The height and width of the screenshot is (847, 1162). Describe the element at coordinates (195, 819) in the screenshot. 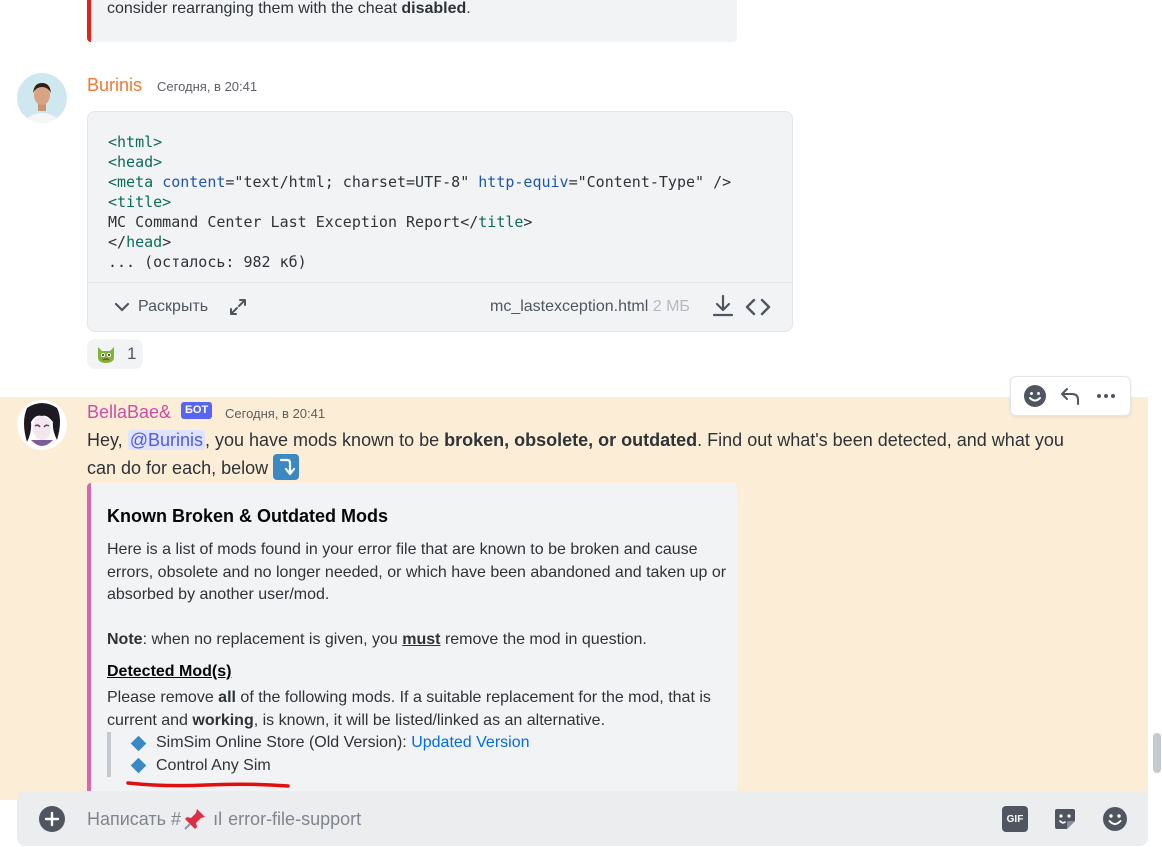

I see `pushpin-icon` at that location.